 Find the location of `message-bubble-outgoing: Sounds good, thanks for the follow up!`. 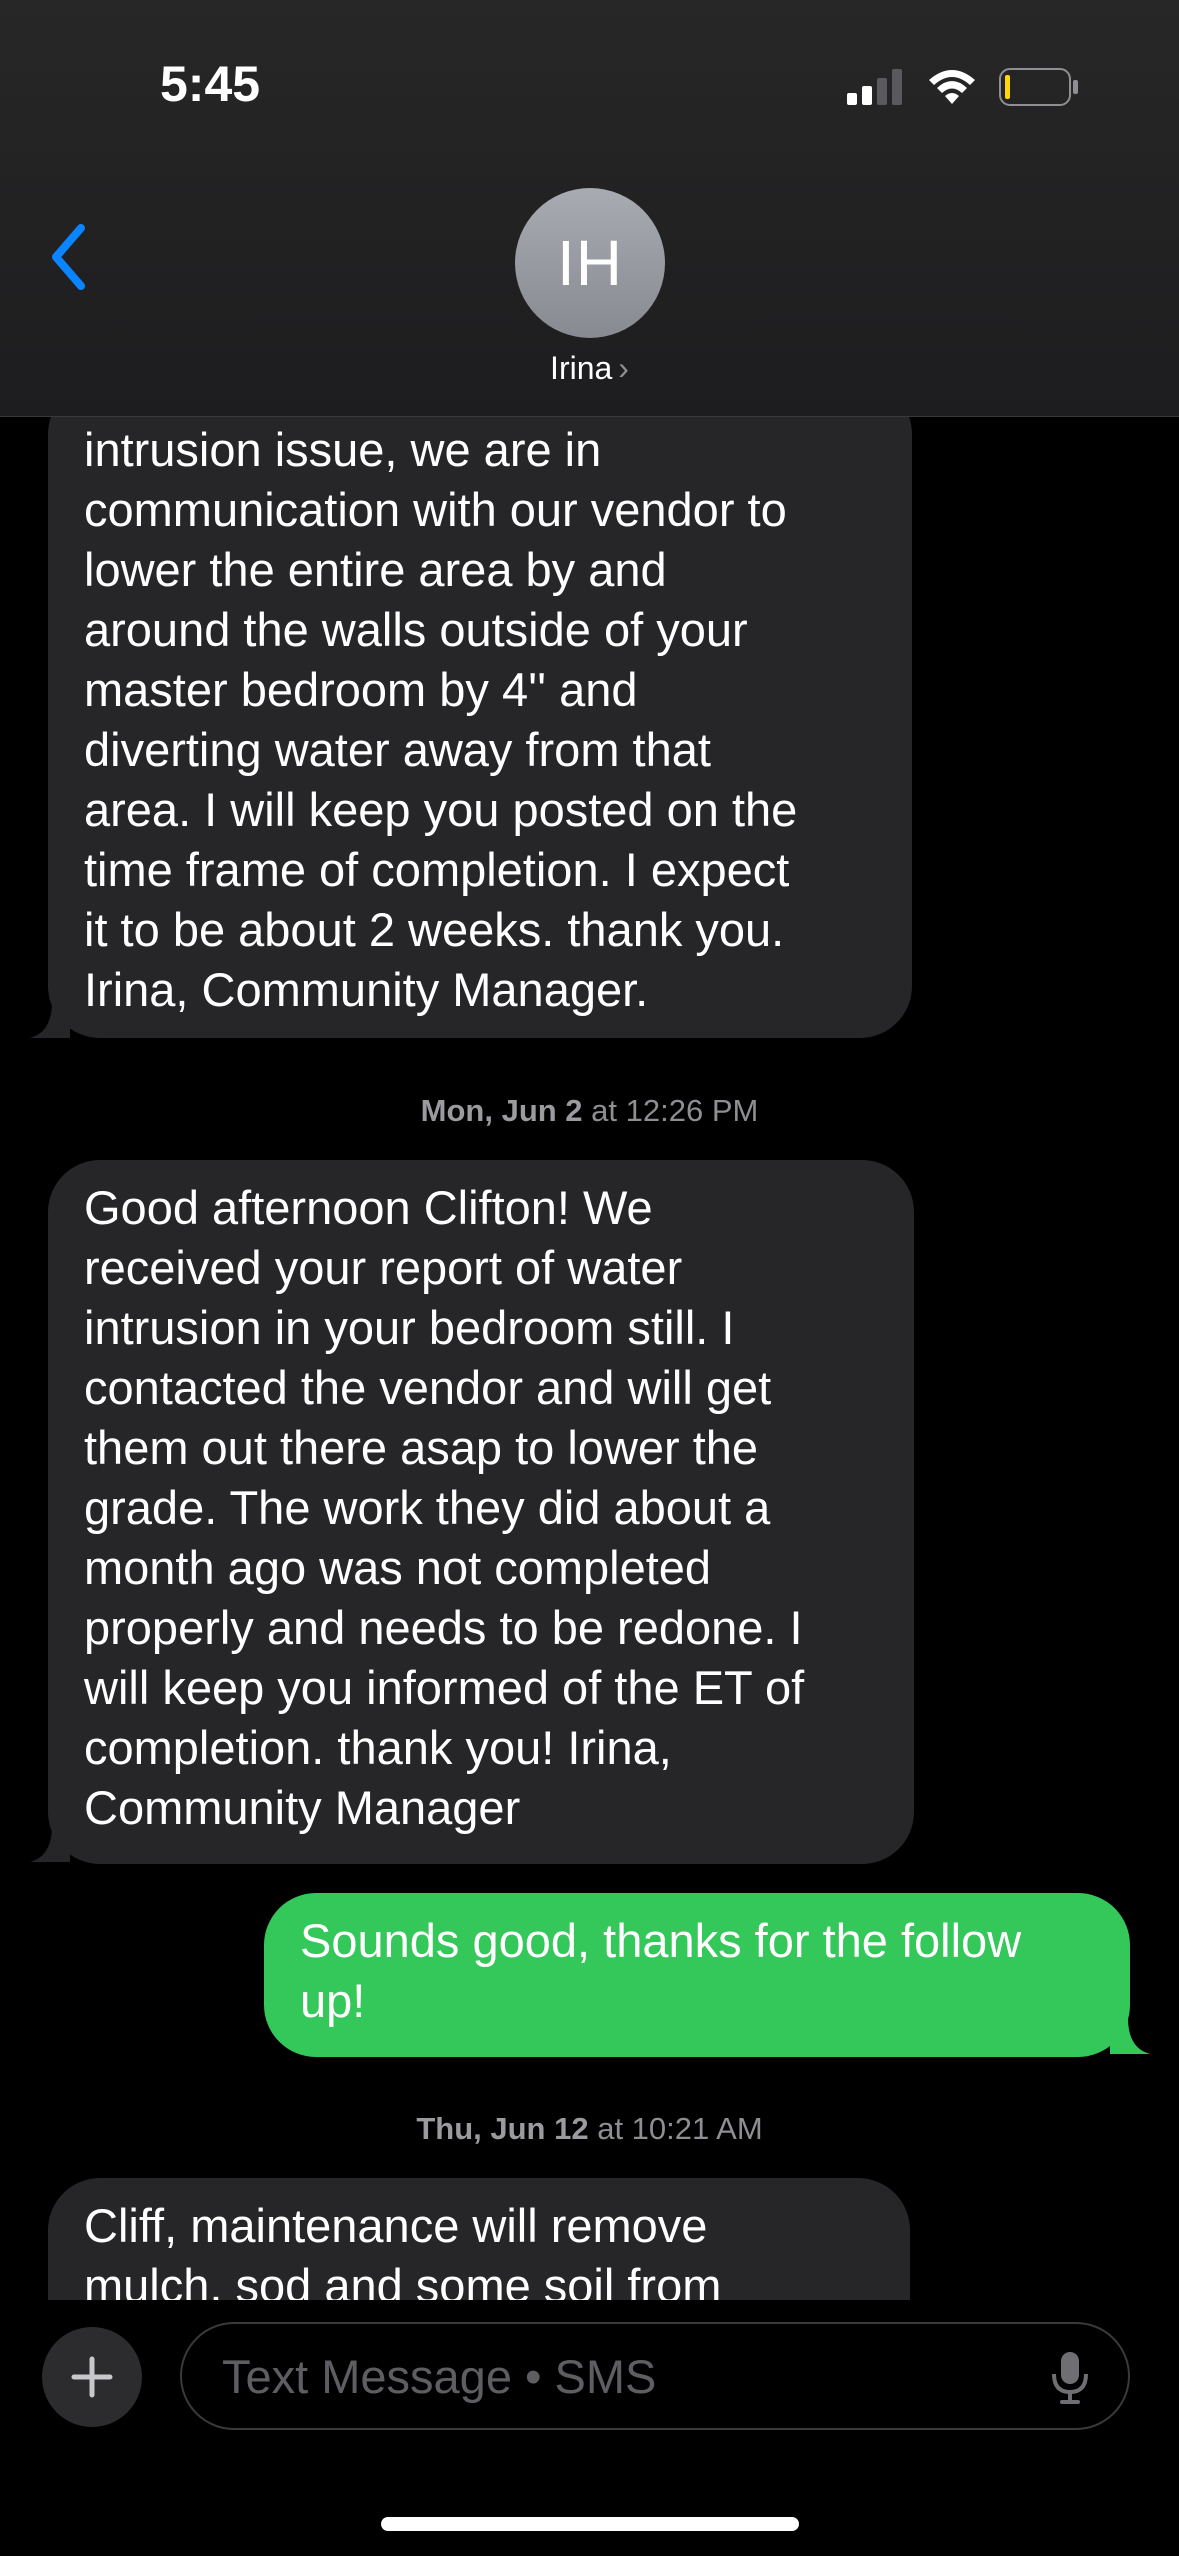

message-bubble-outgoing: Sounds good, thanks for the follow up! is located at coordinates (697, 1975).